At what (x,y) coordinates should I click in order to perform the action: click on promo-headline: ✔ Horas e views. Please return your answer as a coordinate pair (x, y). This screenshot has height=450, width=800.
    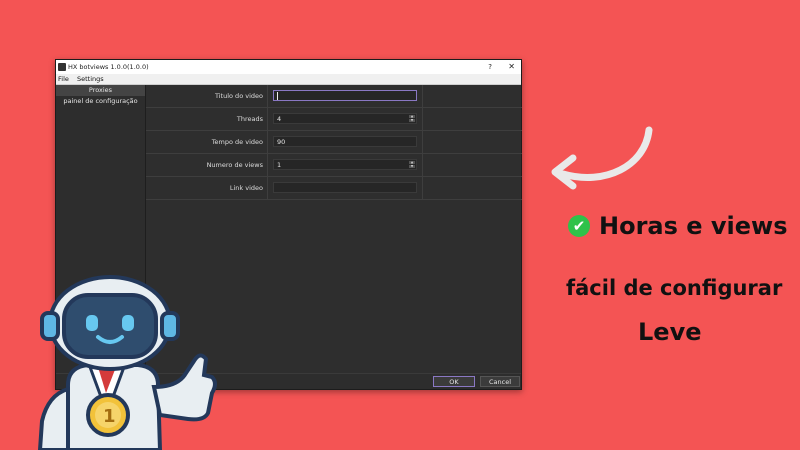
    Looking at the image, I should click on (677, 226).